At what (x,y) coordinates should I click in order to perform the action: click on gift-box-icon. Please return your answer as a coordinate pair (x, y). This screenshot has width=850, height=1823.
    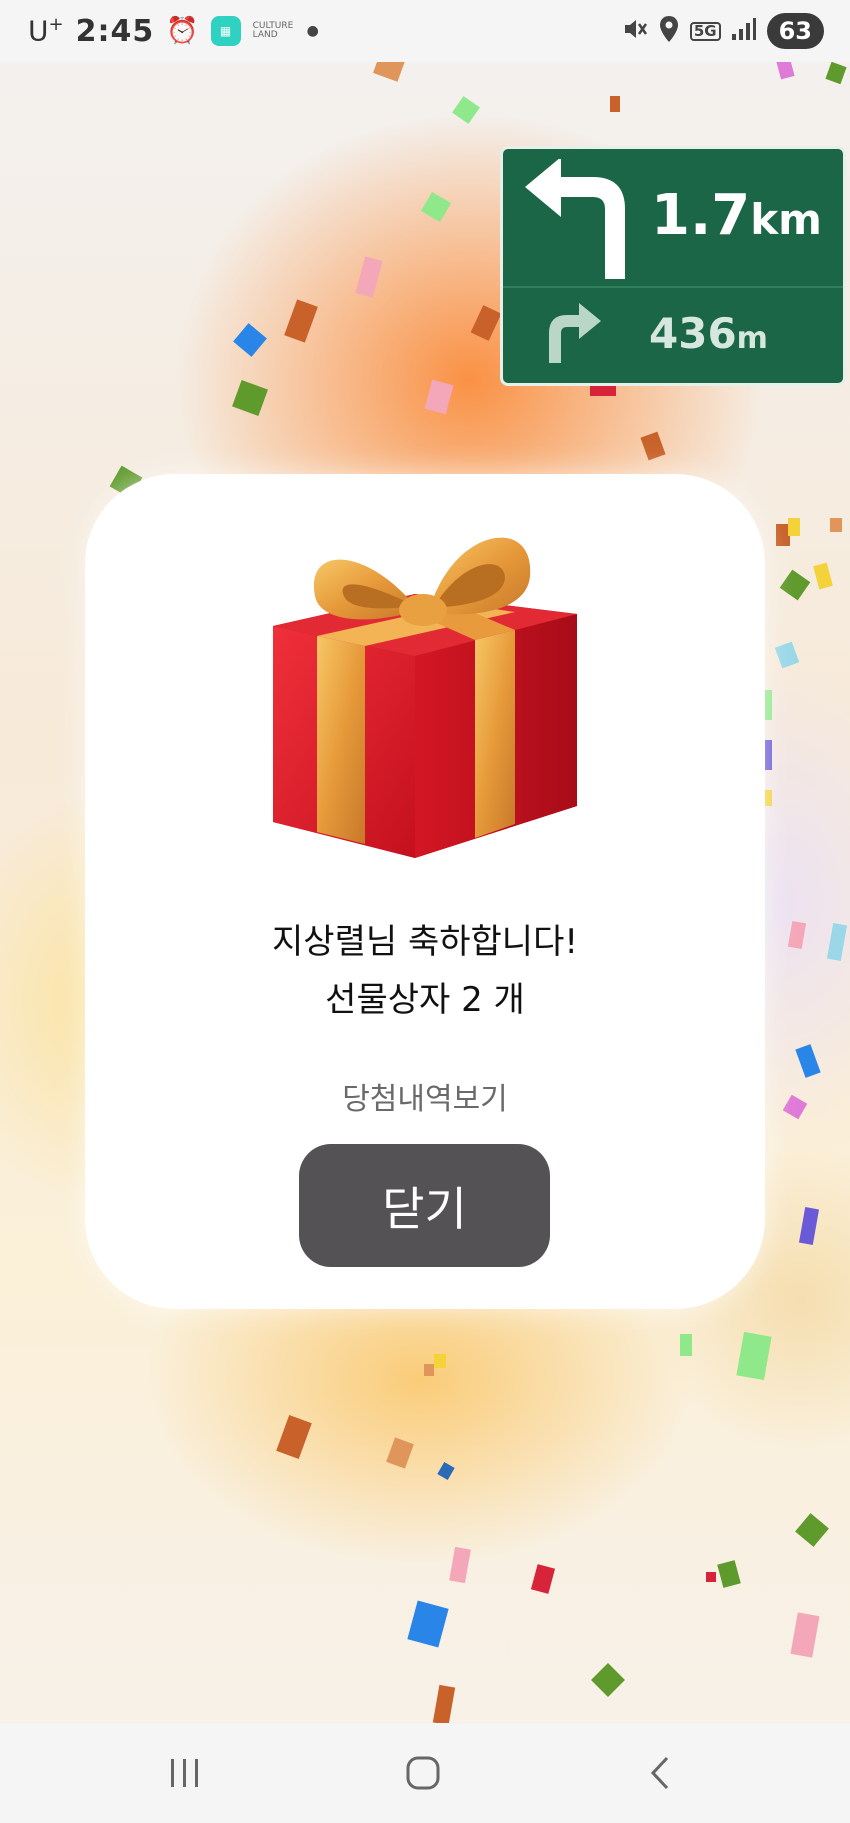
    Looking at the image, I should click on (425, 697).